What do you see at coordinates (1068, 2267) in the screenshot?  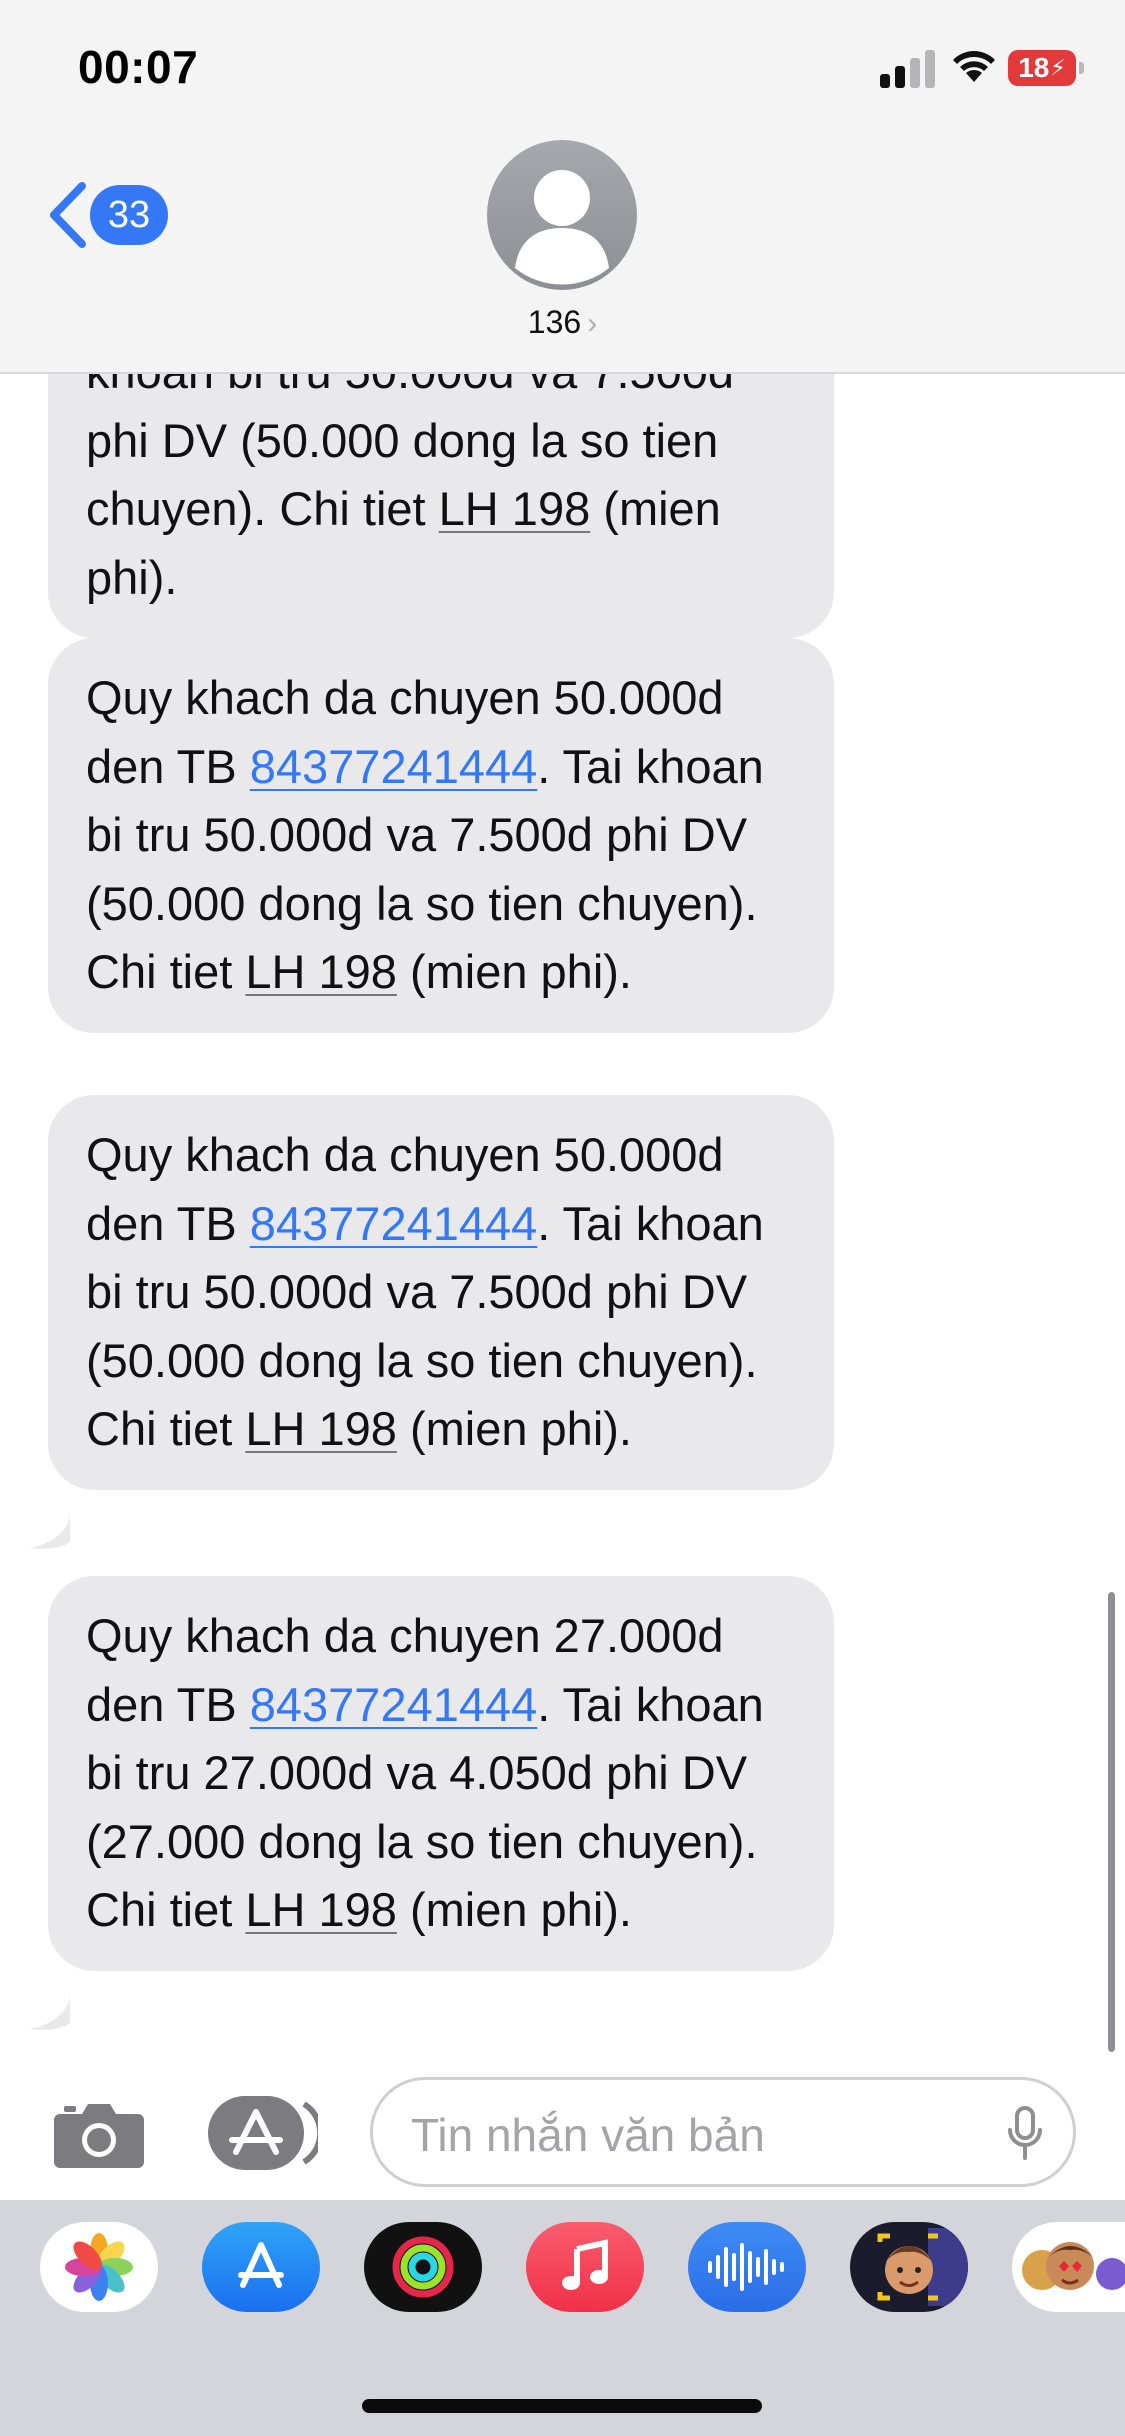 I see `memoji-stickers-app-icon` at bounding box center [1068, 2267].